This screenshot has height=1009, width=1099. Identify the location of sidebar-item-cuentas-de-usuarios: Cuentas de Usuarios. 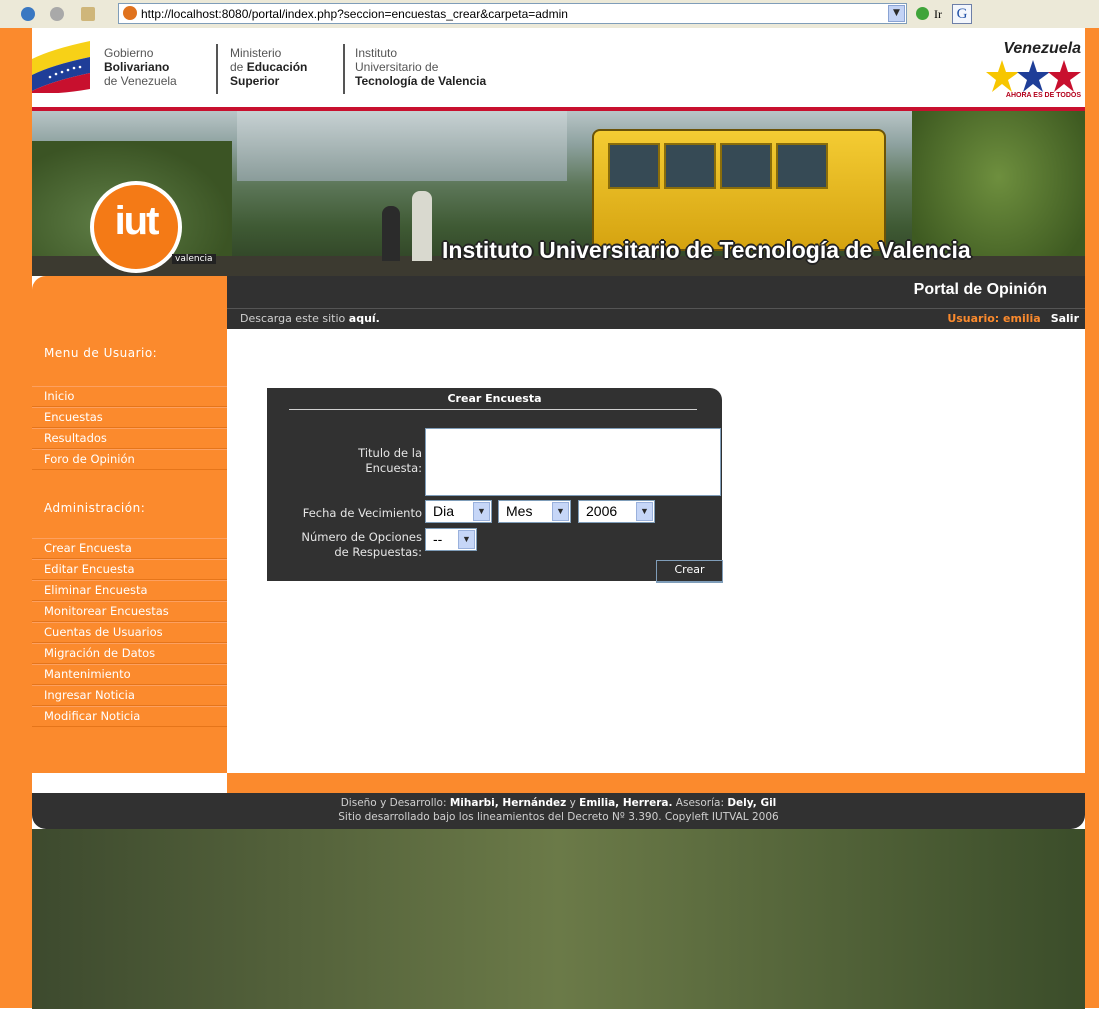
(129, 632).